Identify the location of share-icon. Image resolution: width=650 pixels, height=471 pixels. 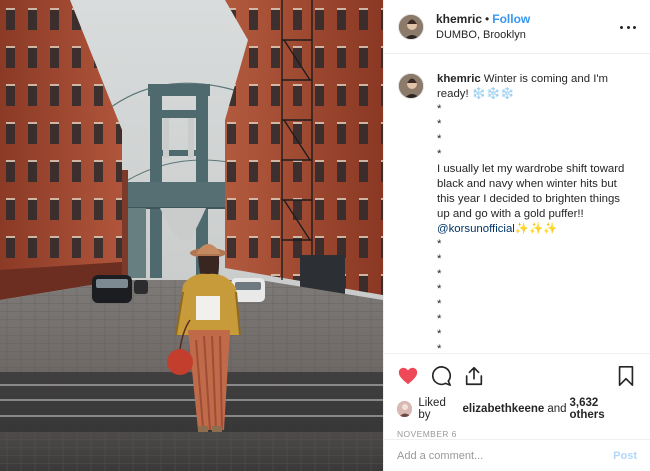
(474, 376).